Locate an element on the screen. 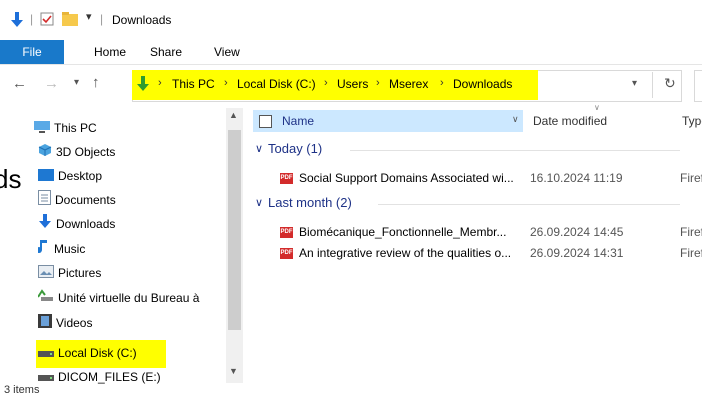 The height and width of the screenshot is (398, 702). title-bar: | ▾ | Downloads is located at coordinates (351, 20).